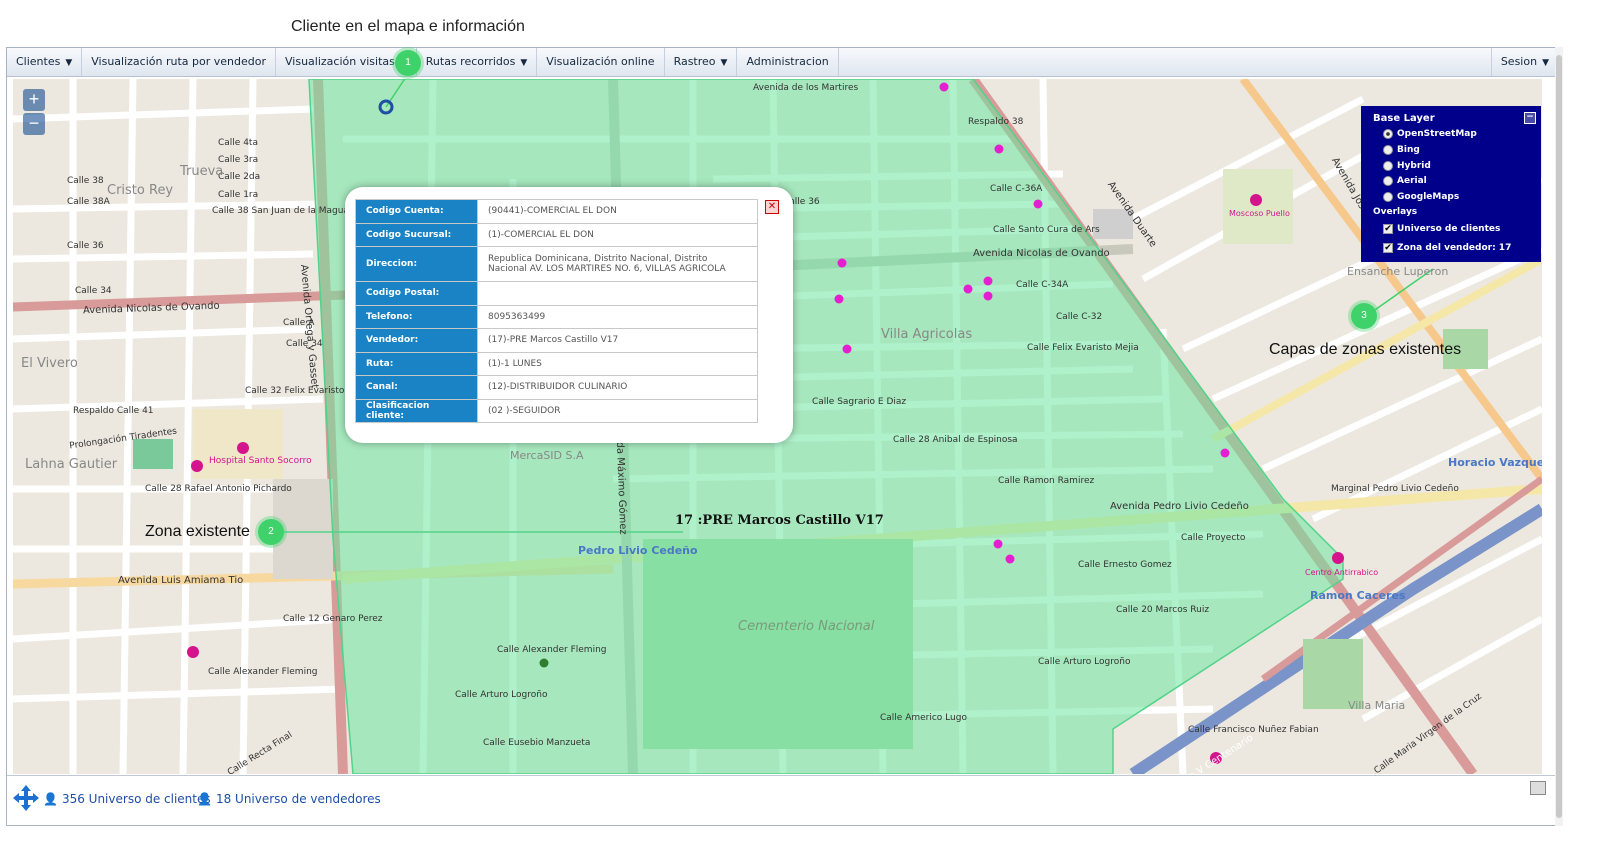  I want to click on minimize-icon: −, so click(1530, 118).